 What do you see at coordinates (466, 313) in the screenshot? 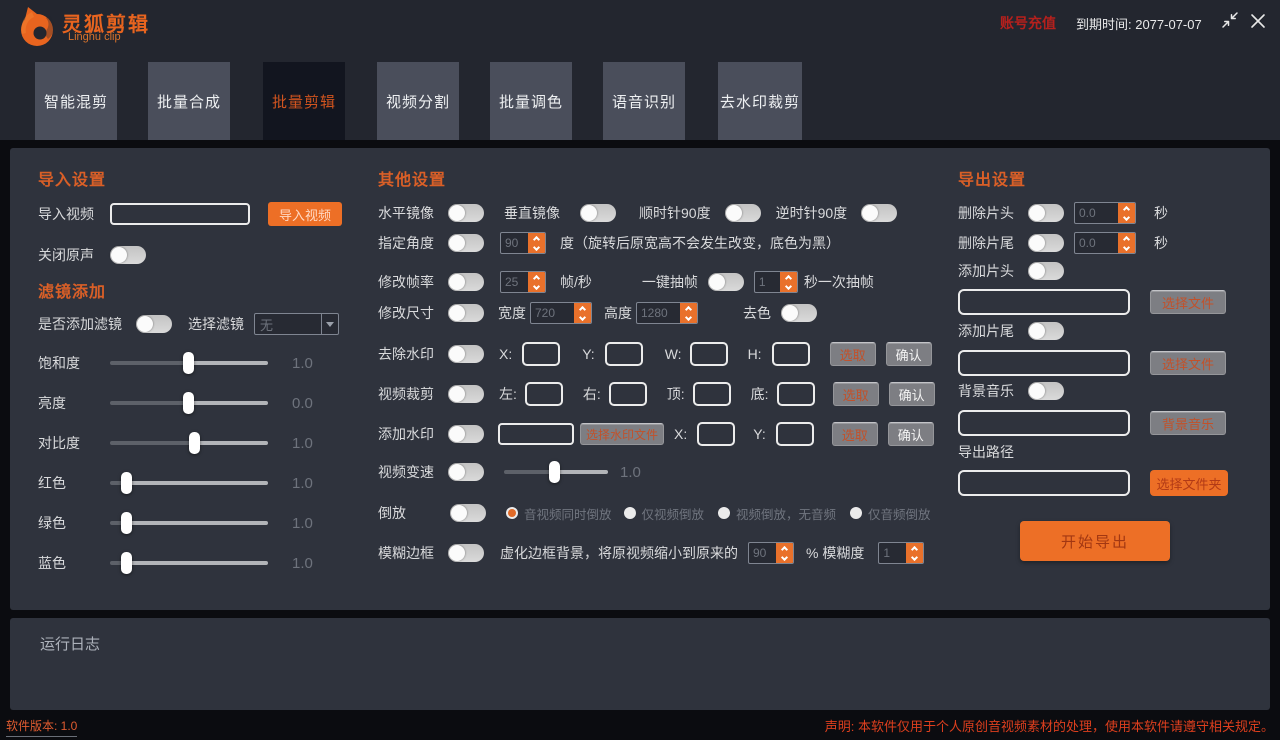
I see `resize-toggle` at bounding box center [466, 313].